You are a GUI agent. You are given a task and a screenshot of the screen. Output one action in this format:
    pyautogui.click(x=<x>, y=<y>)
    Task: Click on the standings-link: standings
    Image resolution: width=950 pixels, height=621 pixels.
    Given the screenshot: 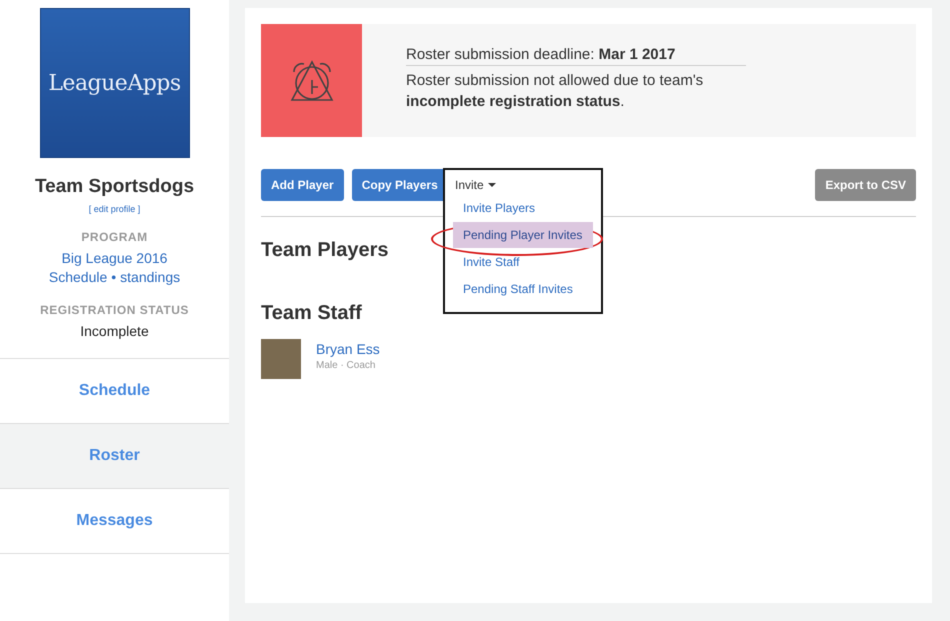 What is the action you would take?
    pyautogui.click(x=150, y=277)
    